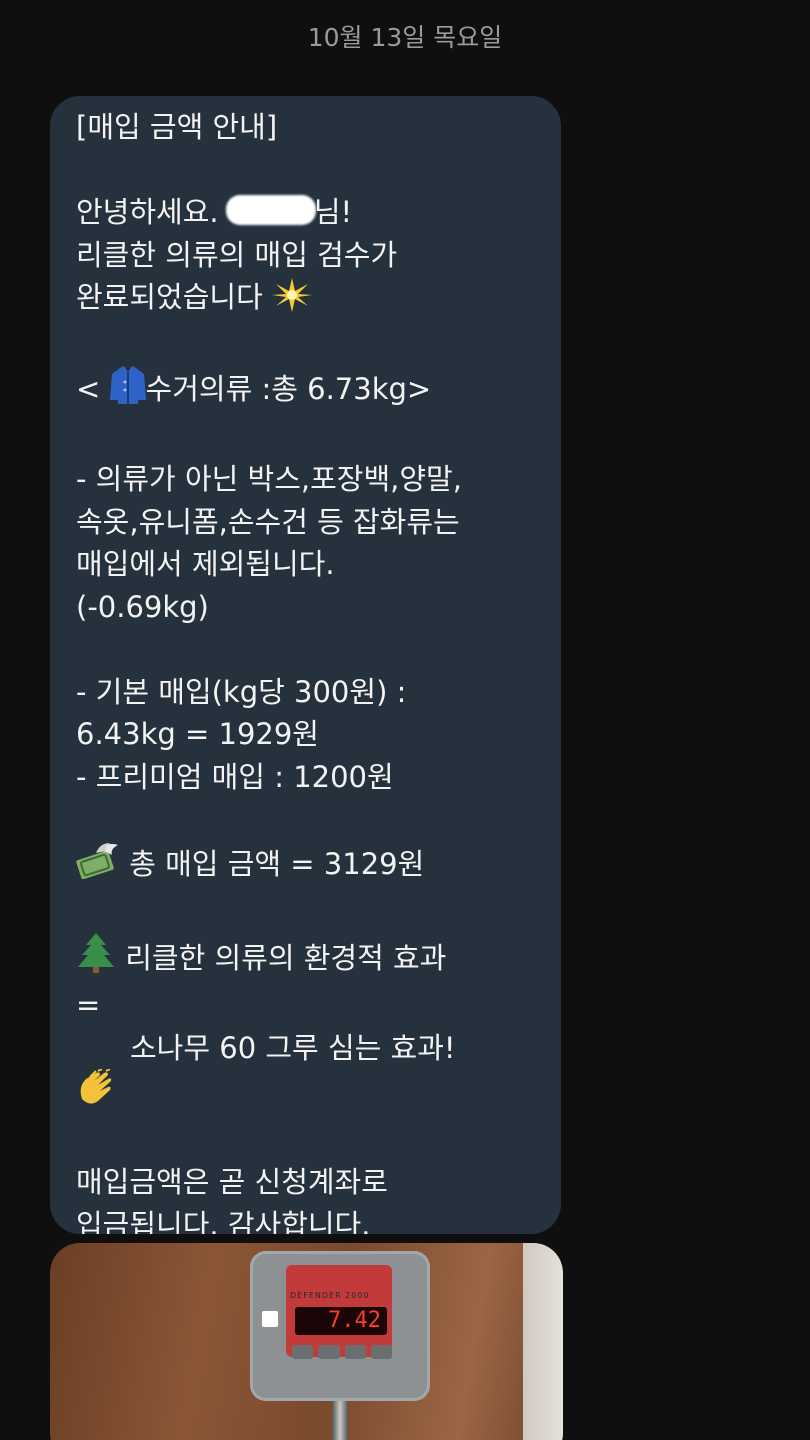 This screenshot has height=1440, width=810. I want to click on premium-line: - 프리미엄 매입 : 1200원, so click(235, 776).